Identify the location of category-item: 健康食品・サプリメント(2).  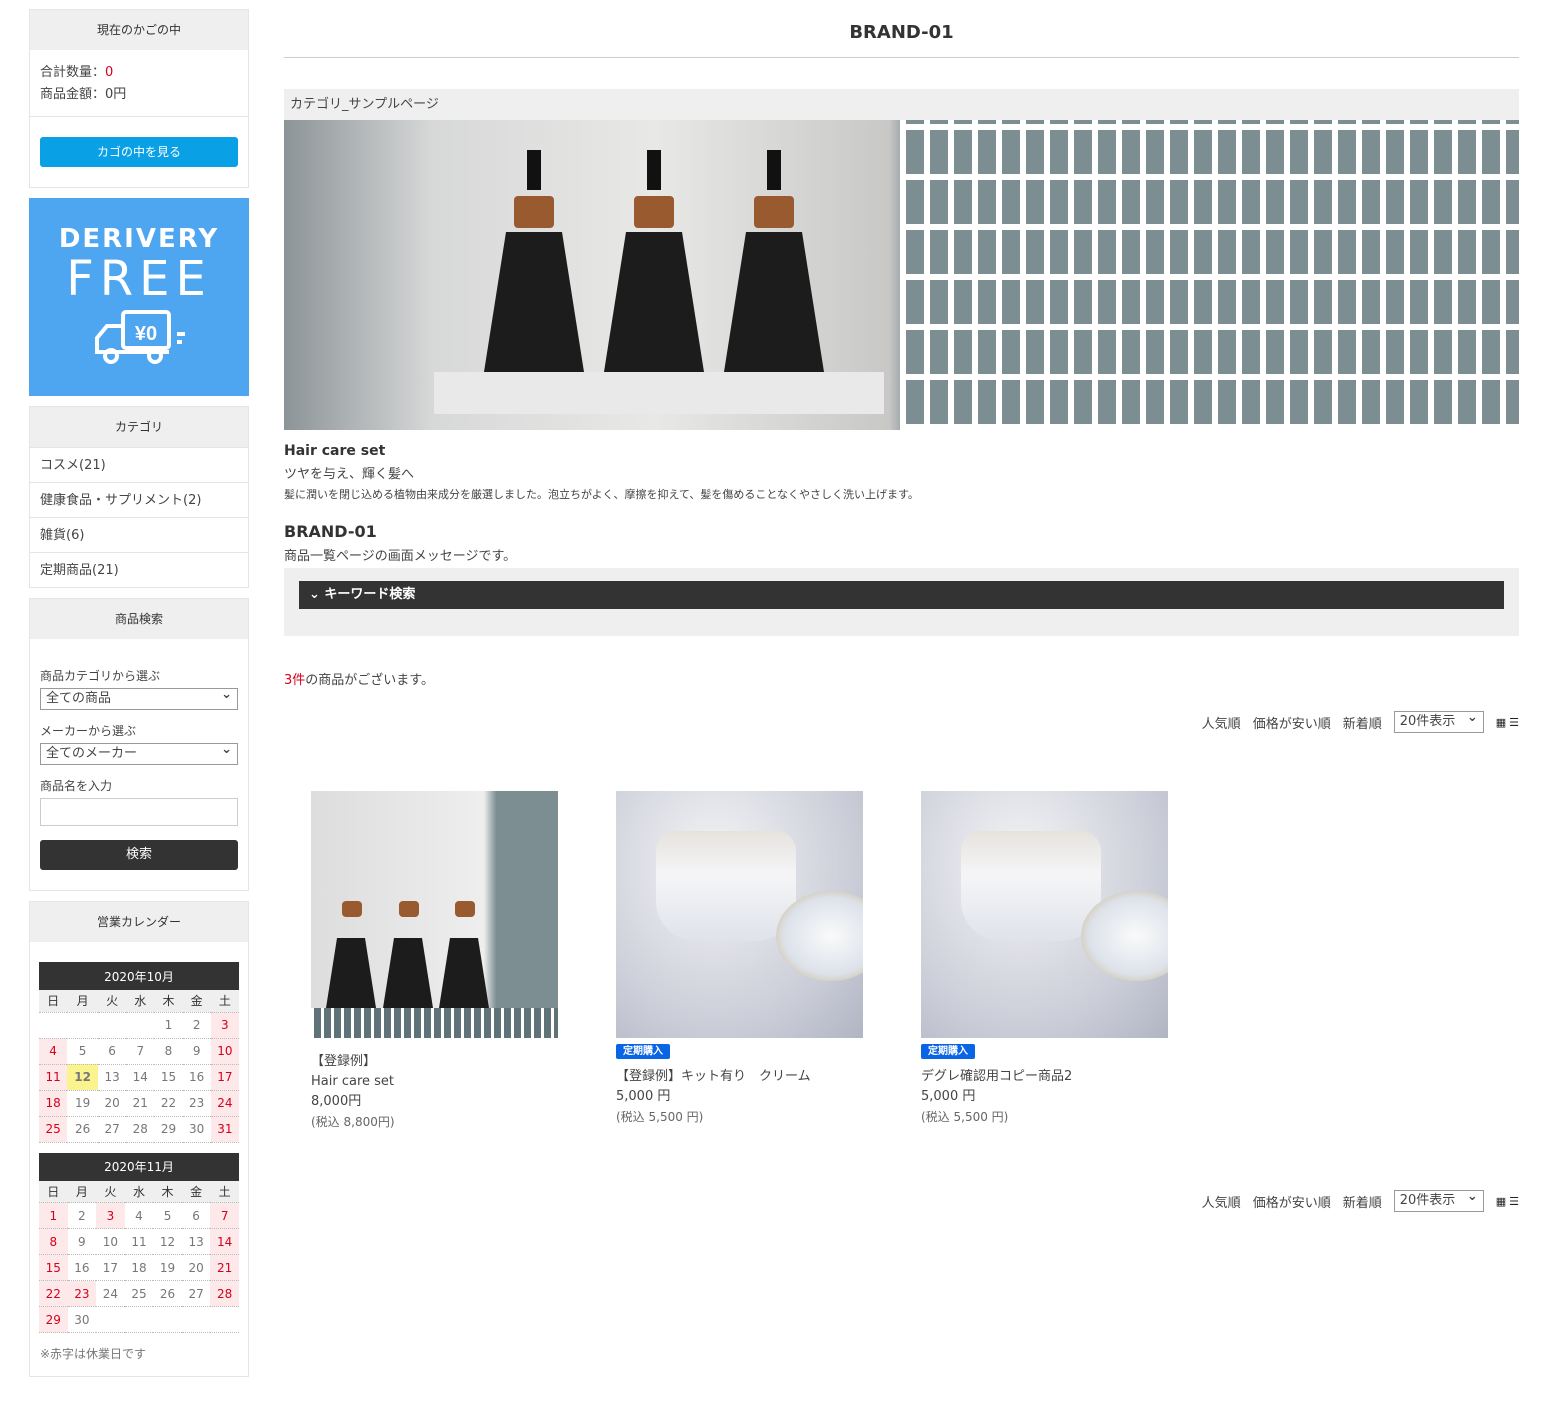
(139, 499).